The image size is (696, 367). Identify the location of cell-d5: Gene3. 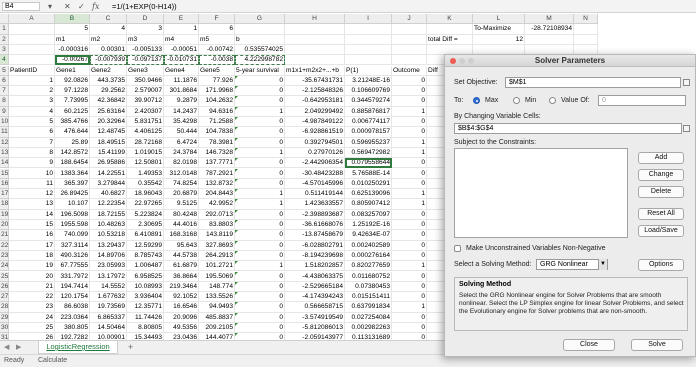
(145, 70).